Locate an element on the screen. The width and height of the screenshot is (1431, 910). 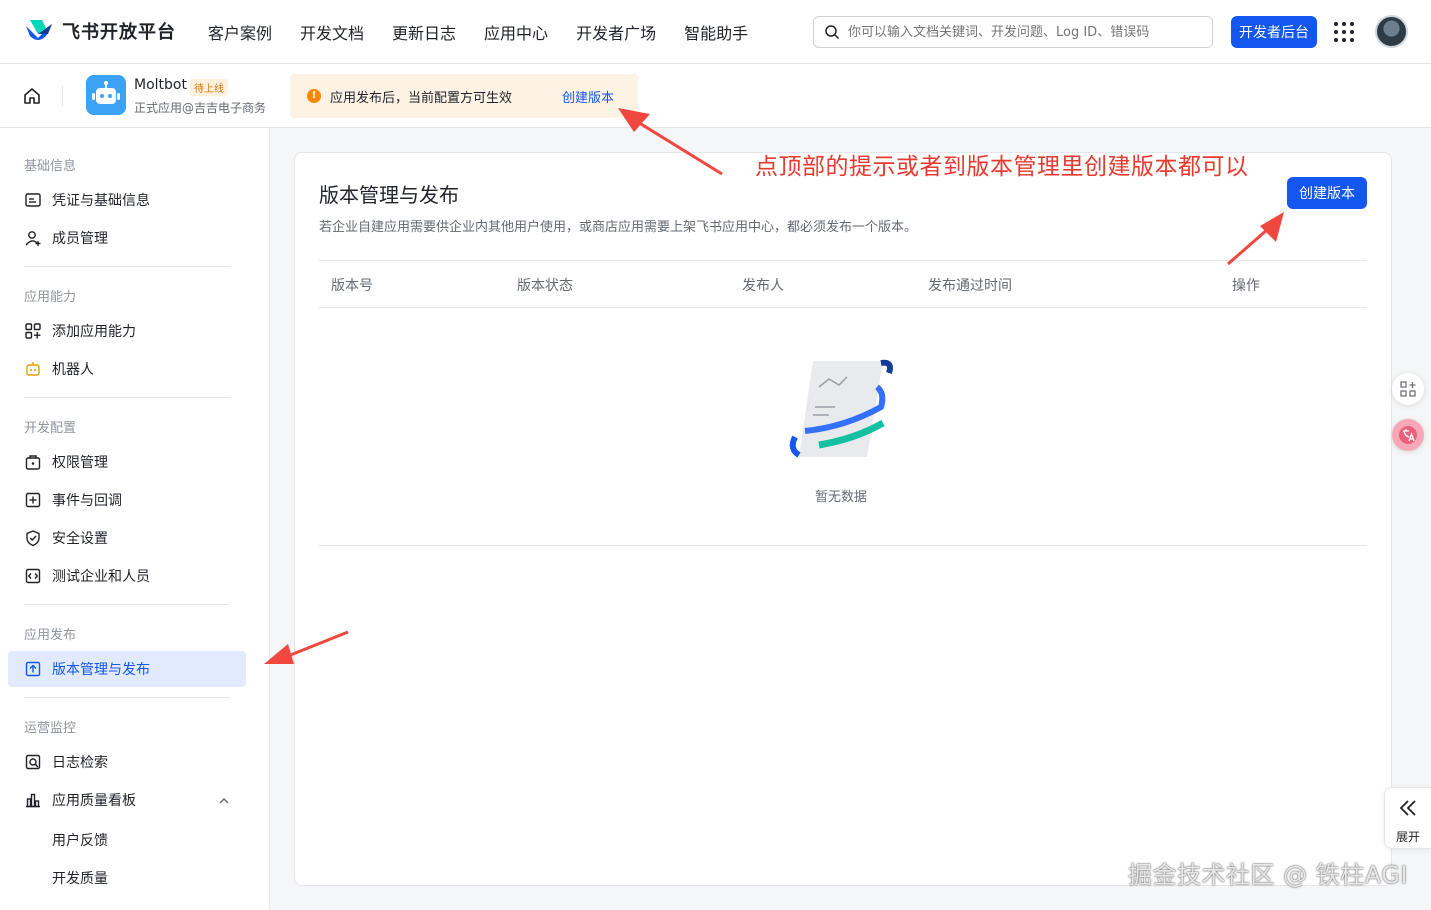
chevron-up-icon is located at coordinates (224, 801).